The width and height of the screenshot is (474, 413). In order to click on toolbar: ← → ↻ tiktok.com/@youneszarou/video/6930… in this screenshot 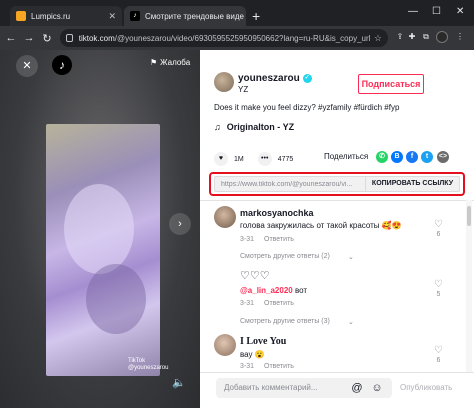, I will do `click(237, 38)`.